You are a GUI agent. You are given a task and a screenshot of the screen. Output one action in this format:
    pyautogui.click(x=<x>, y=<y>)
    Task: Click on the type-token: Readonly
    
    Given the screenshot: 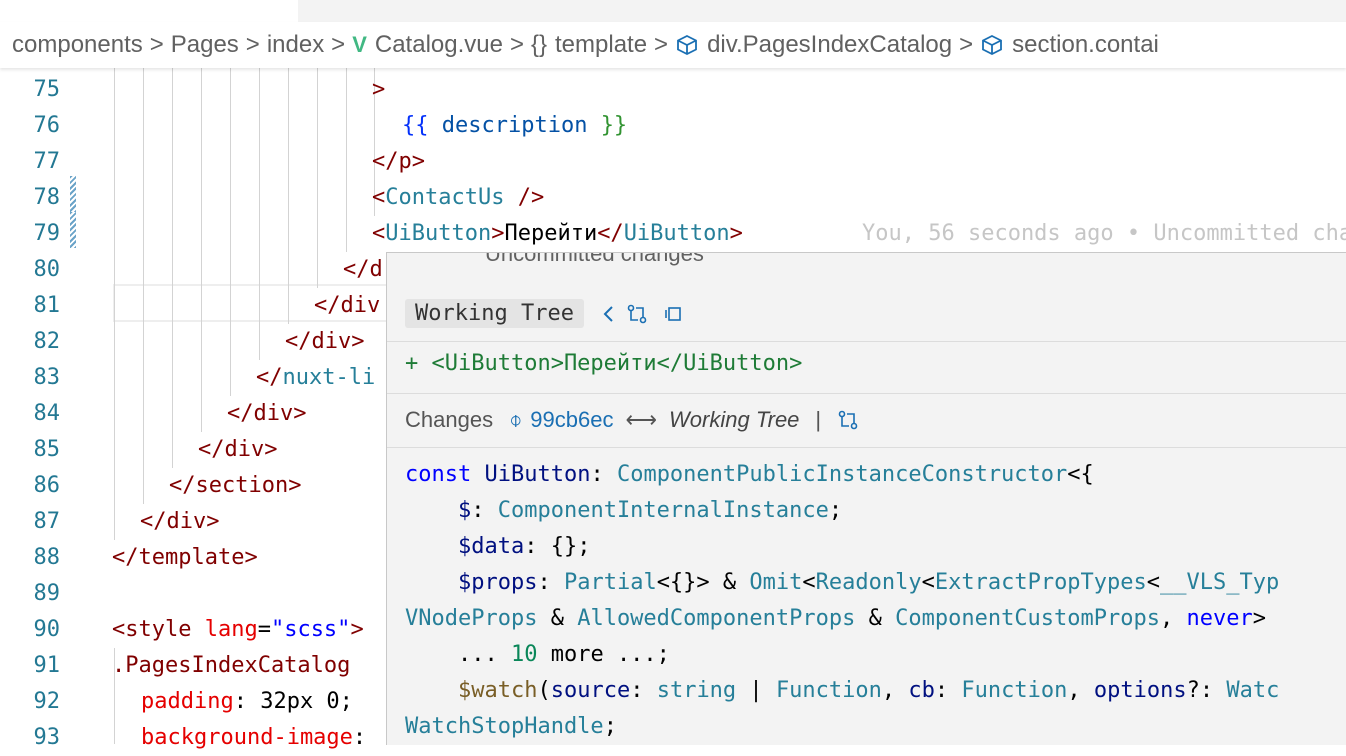 What is the action you would take?
    pyautogui.click(x=868, y=582)
    